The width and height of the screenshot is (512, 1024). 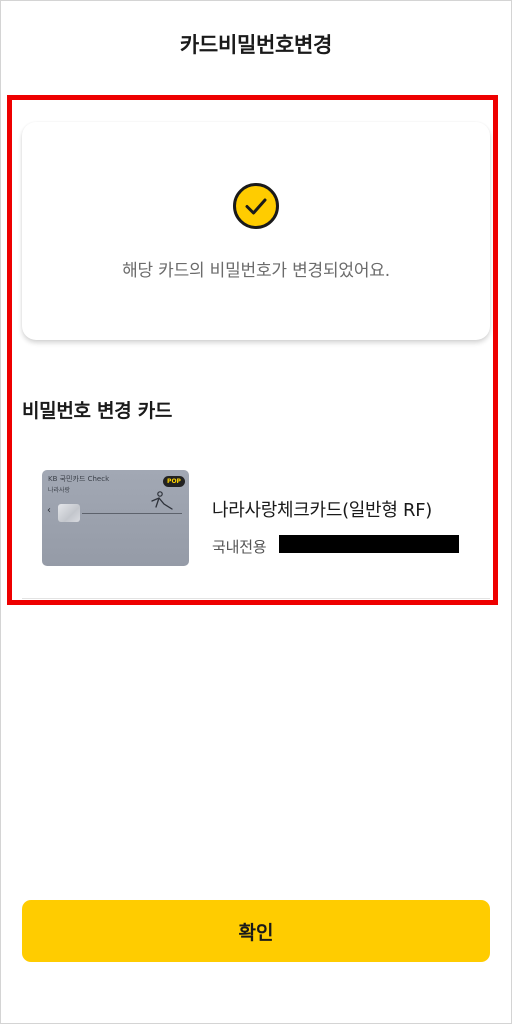 What do you see at coordinates (256, 598) in the screenshot?
I see `divider` at bounding box center [256, 598].